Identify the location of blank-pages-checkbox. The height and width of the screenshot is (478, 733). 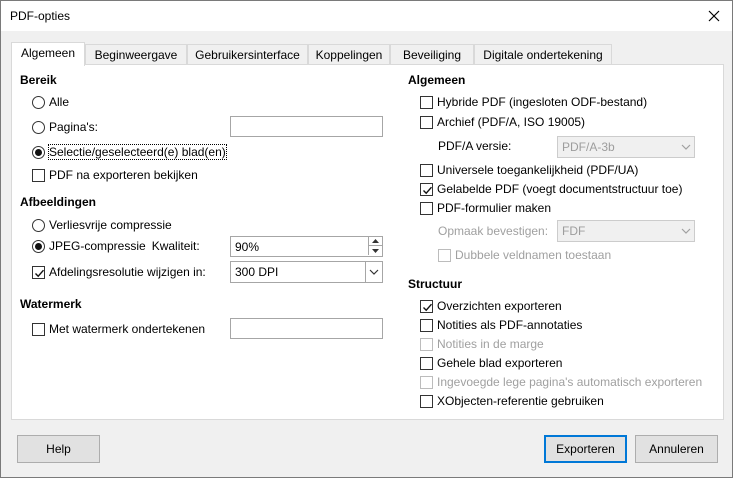
(426, 382).